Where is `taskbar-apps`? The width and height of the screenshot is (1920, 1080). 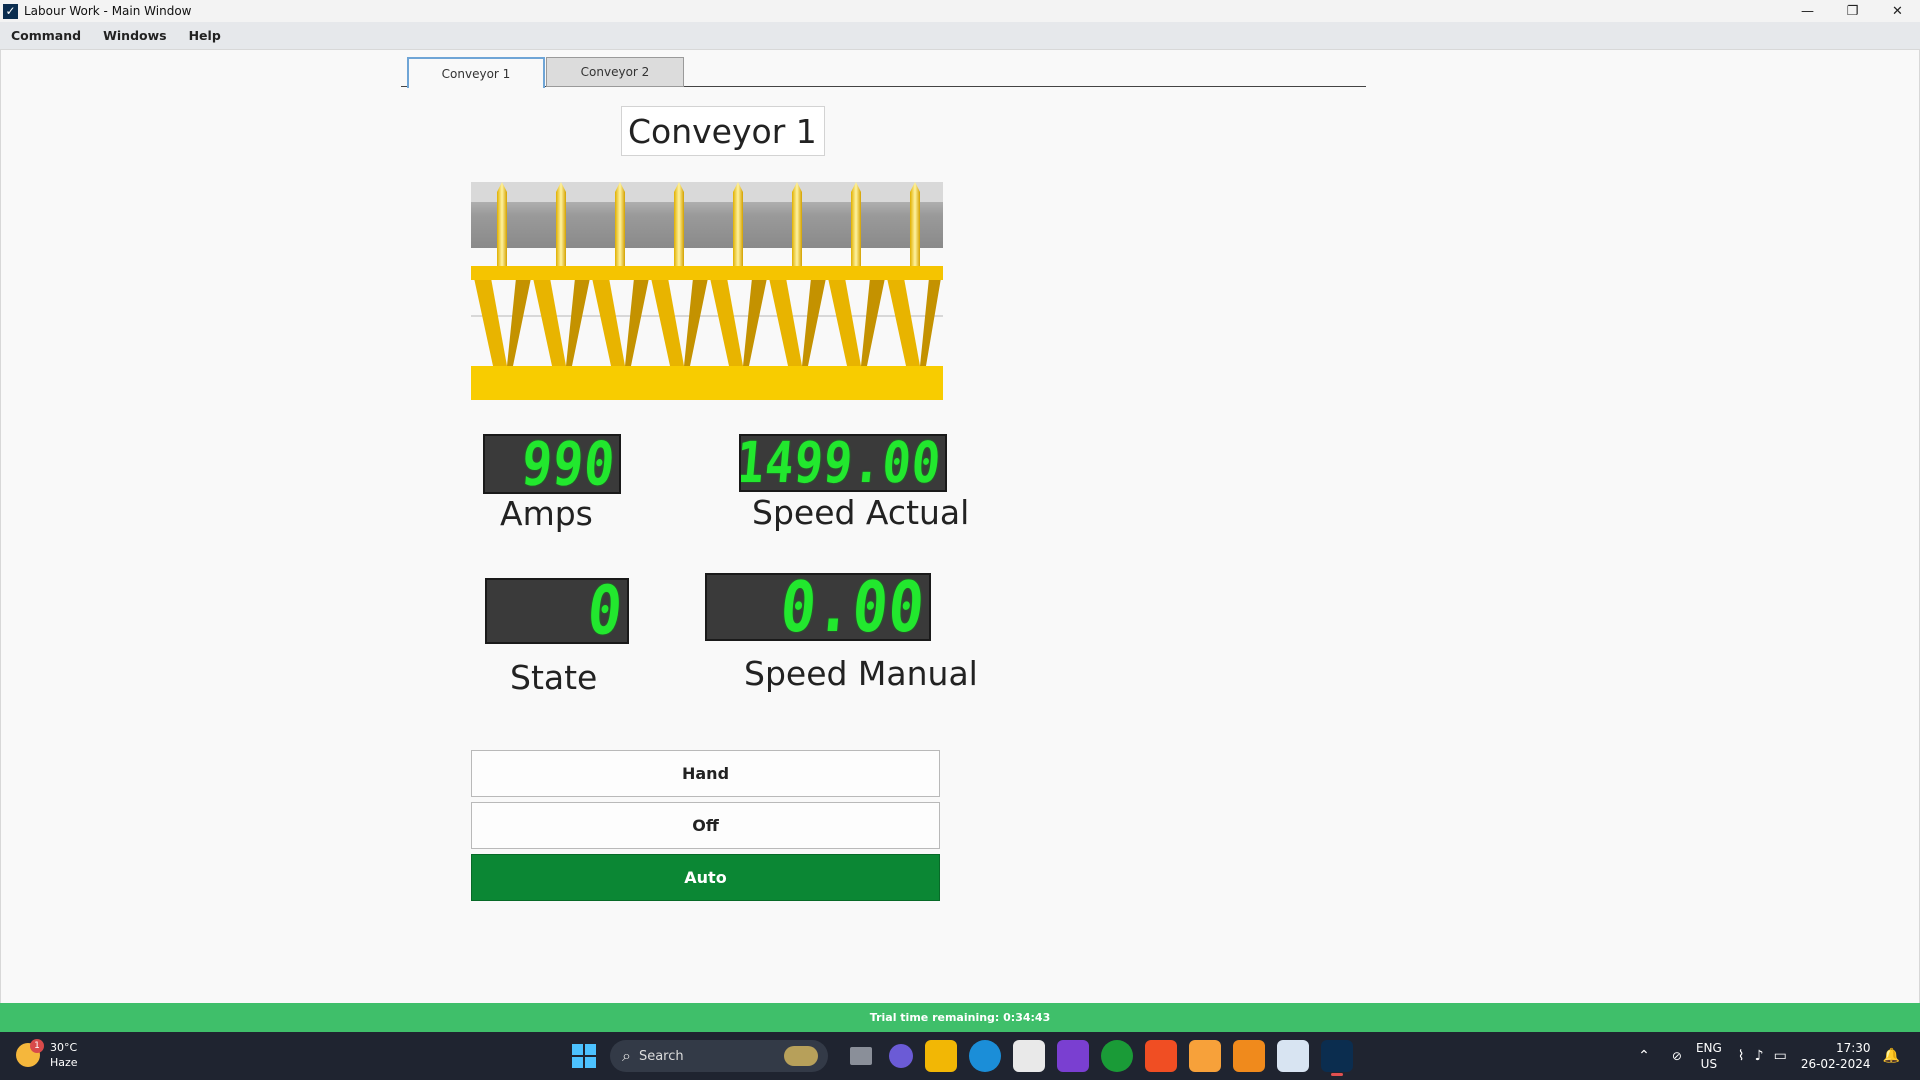 taskbar-apps is located at coordinates (1102, 1058).